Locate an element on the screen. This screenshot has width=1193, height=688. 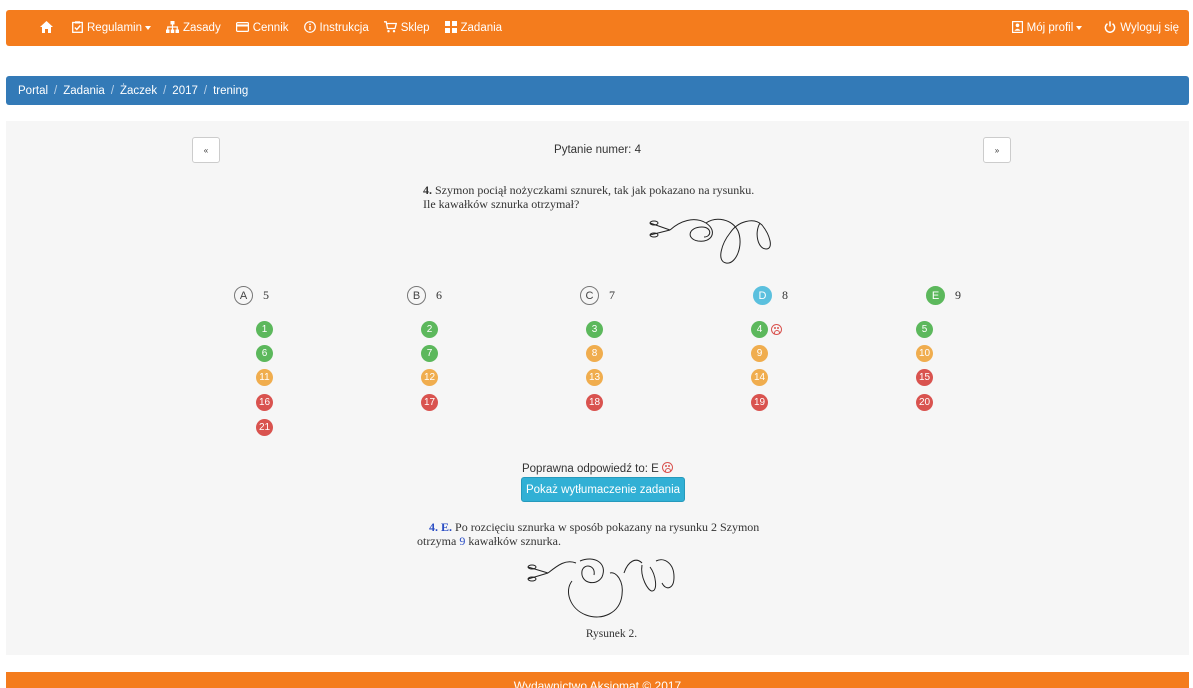
nav-profile-label: Mój profil is located at coordinates (1050, 28).